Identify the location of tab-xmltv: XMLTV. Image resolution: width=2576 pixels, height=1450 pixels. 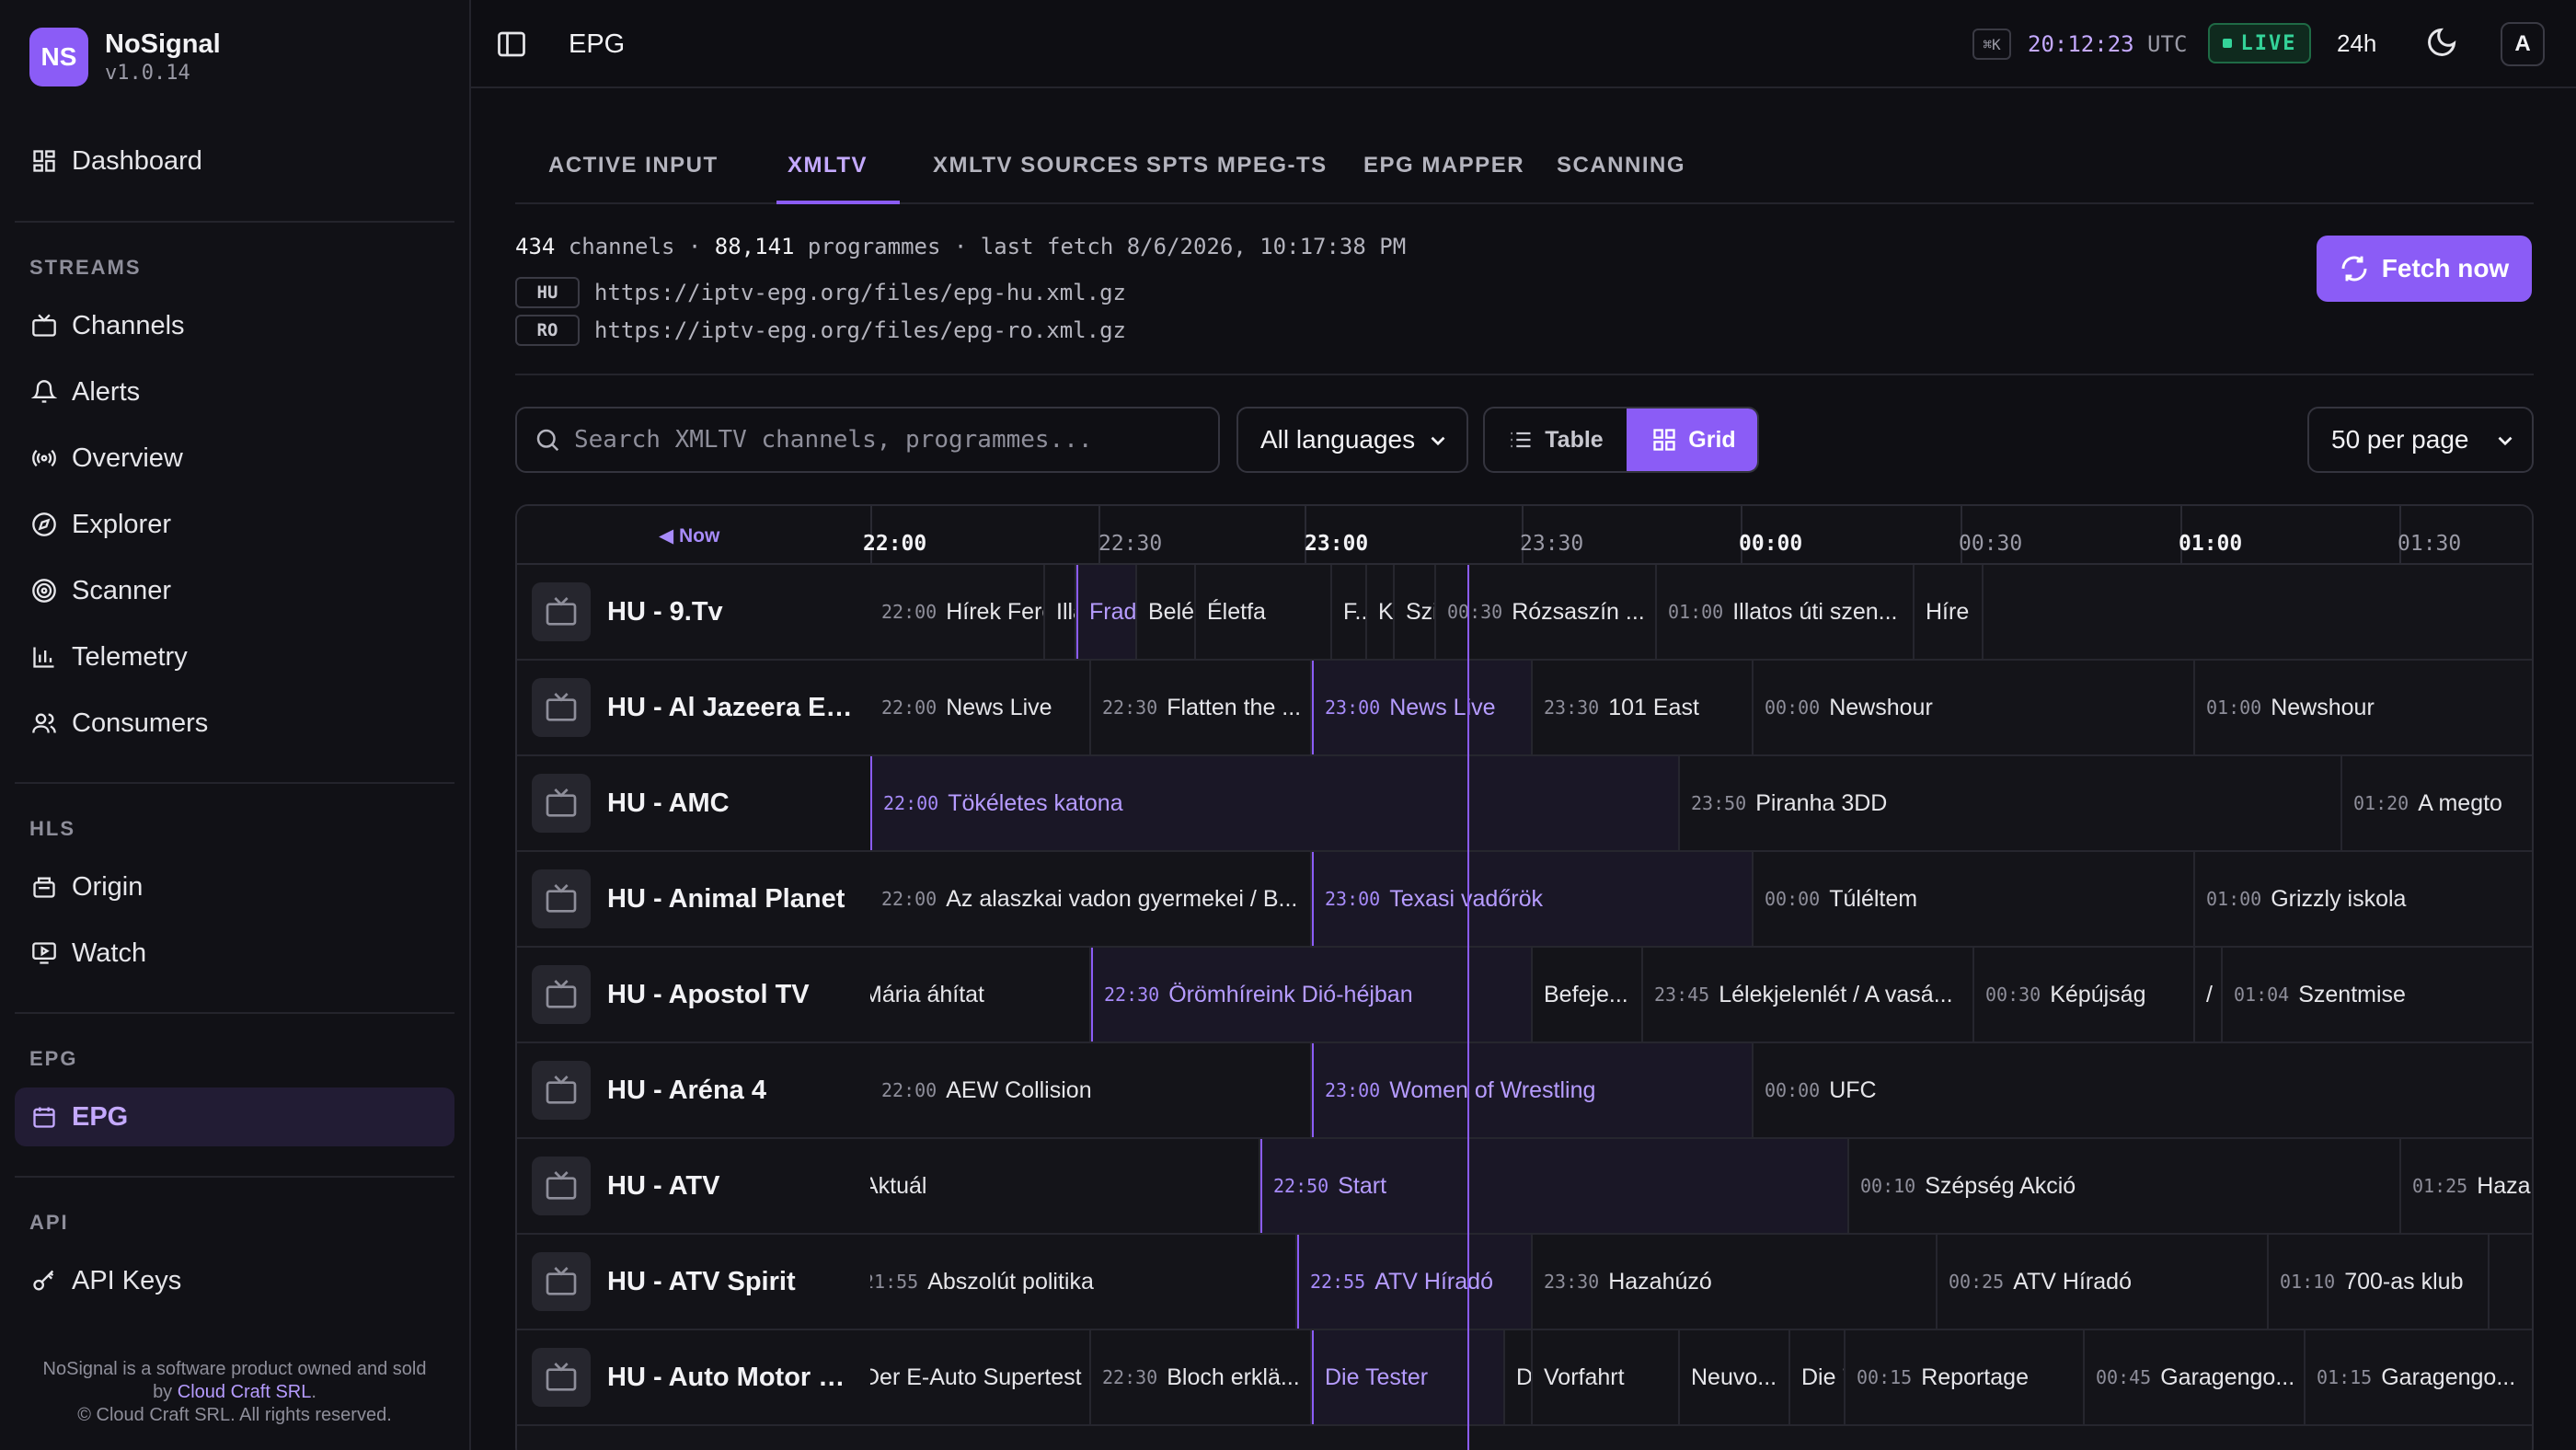
(828, 165).